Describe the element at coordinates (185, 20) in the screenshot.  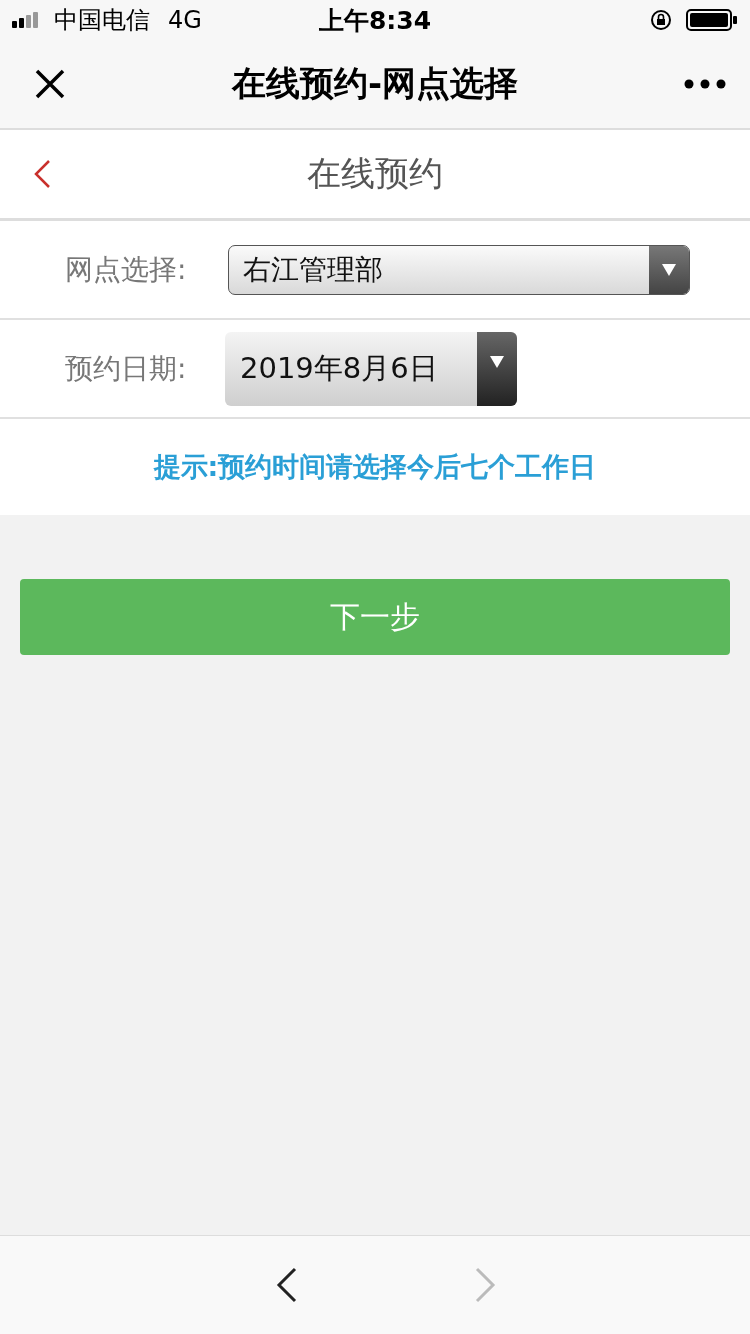
I see `network-type: 4G` at that location.